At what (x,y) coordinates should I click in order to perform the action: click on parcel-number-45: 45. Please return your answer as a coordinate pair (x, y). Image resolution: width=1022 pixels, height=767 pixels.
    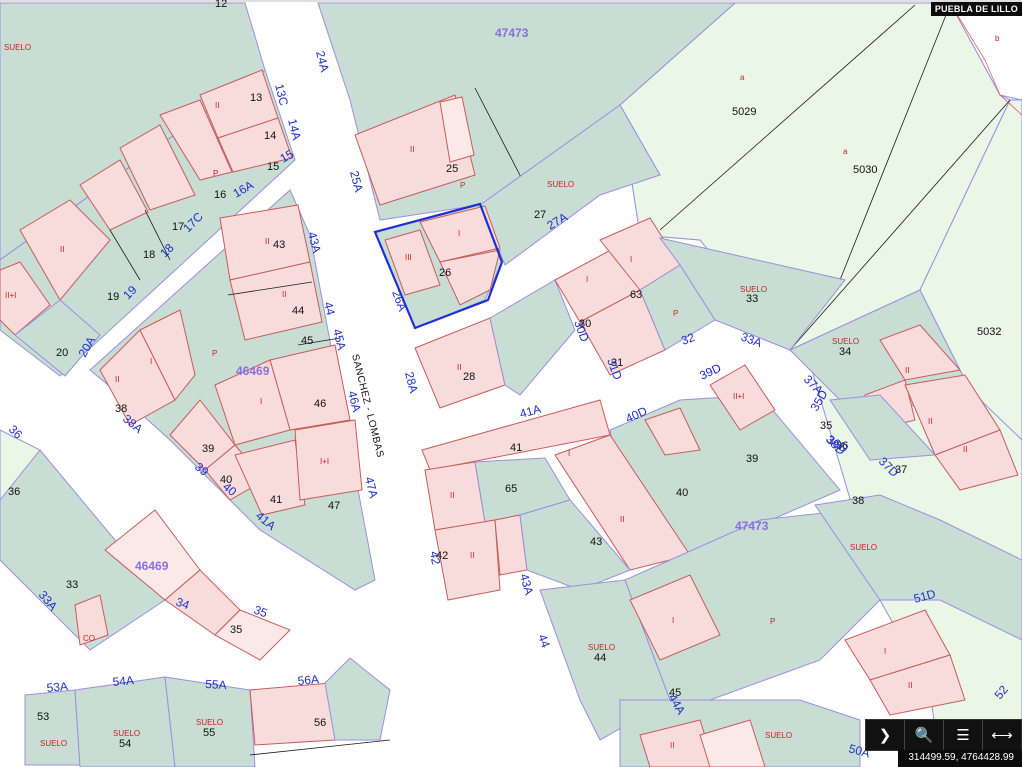
    Looking at the image, I should click on (307, 341).